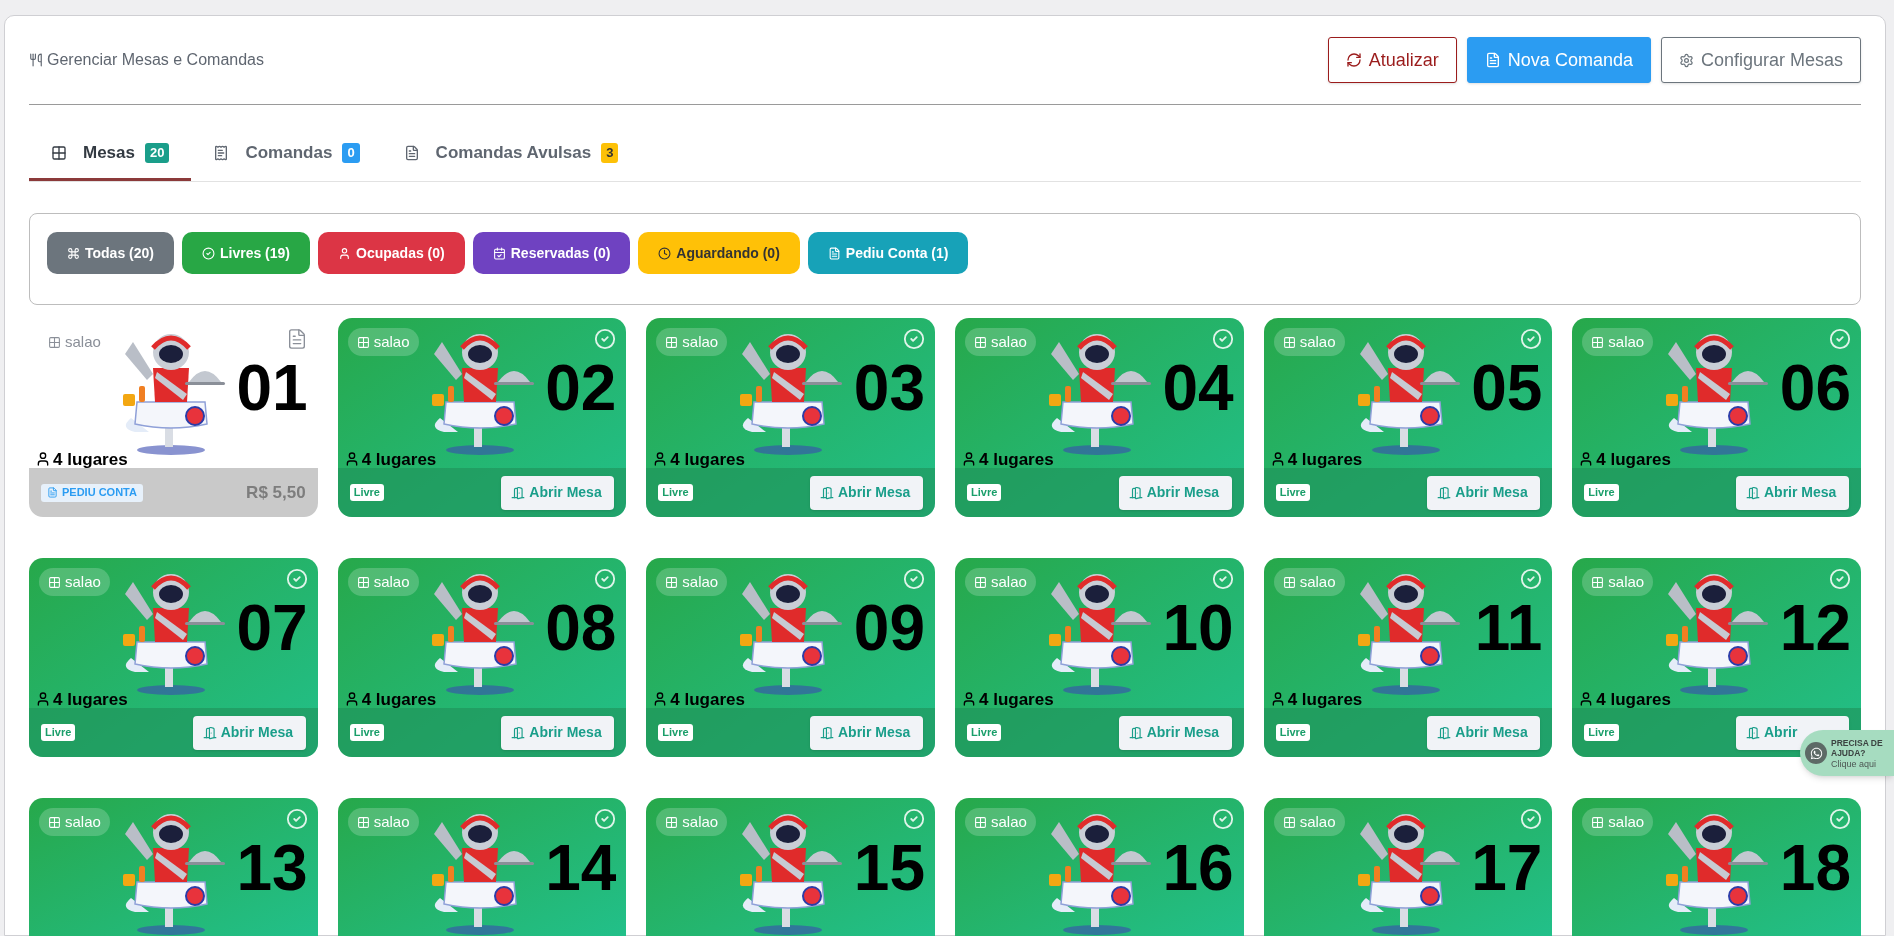 This screenshot has width=1894, height=936. I want to click on settings-button: Configurar Mesas, so click(1760, 60).